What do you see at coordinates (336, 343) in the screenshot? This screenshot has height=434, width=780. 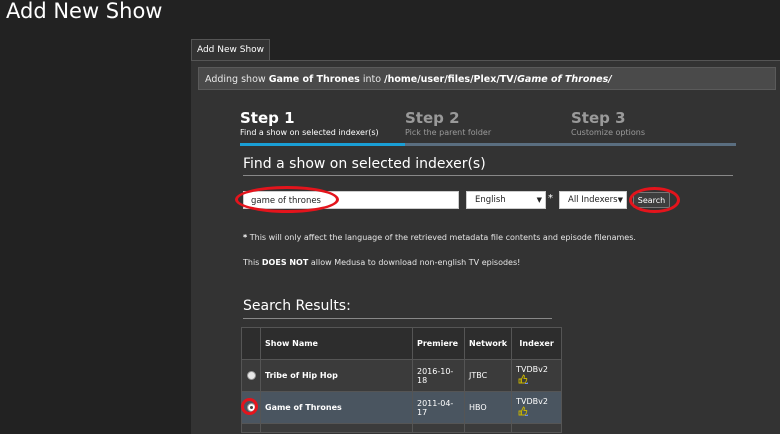 I see `column-header-show-name: Show Name` at bounding box center [336, 343].